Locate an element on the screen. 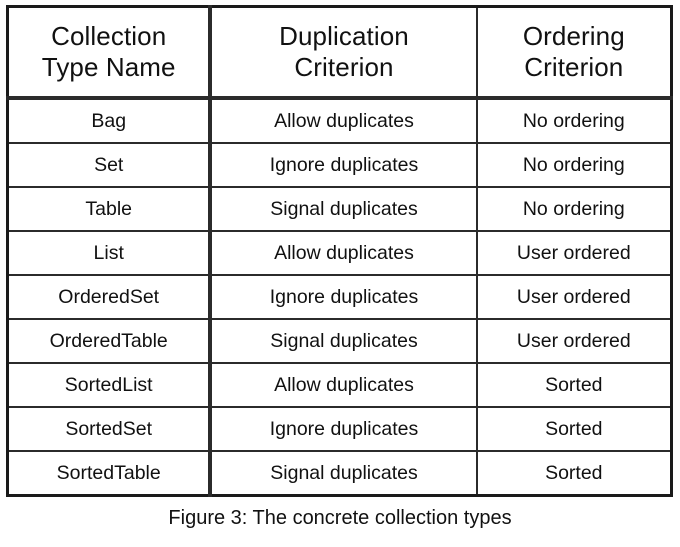 The image size is (680, 547). figure-caption: Figure 3: The concrete collection types is located at coordinates (340, 518).